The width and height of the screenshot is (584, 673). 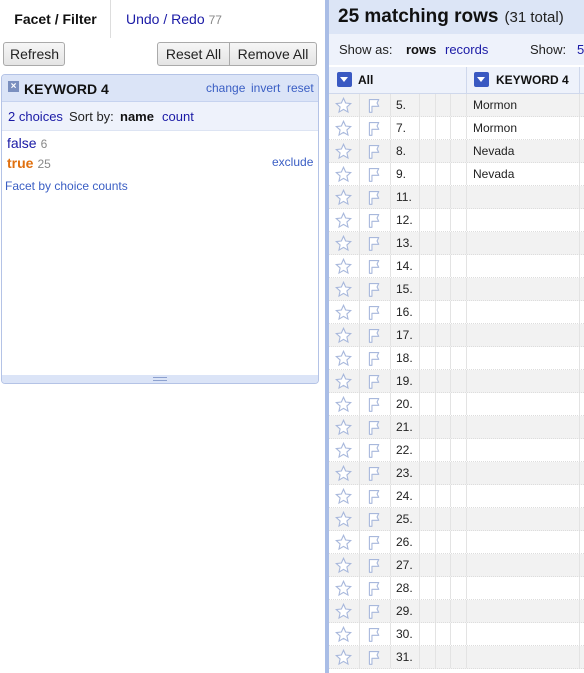 What do you see at coordinates (160, 379) in the screenshot?
I see `facet-resize-handle` at bounding box center [160, 379].